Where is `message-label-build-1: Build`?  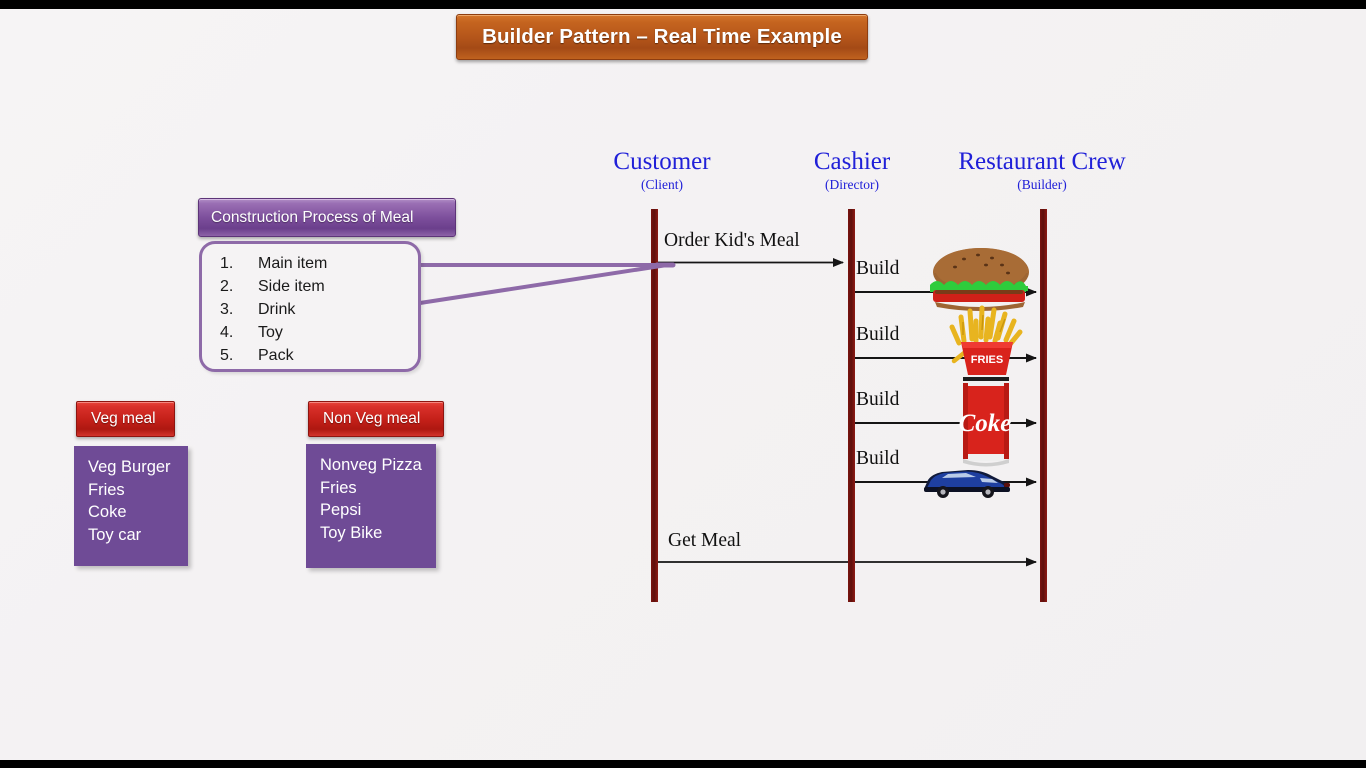
message-label-build-1: Build is located at coordinates (878, 268).